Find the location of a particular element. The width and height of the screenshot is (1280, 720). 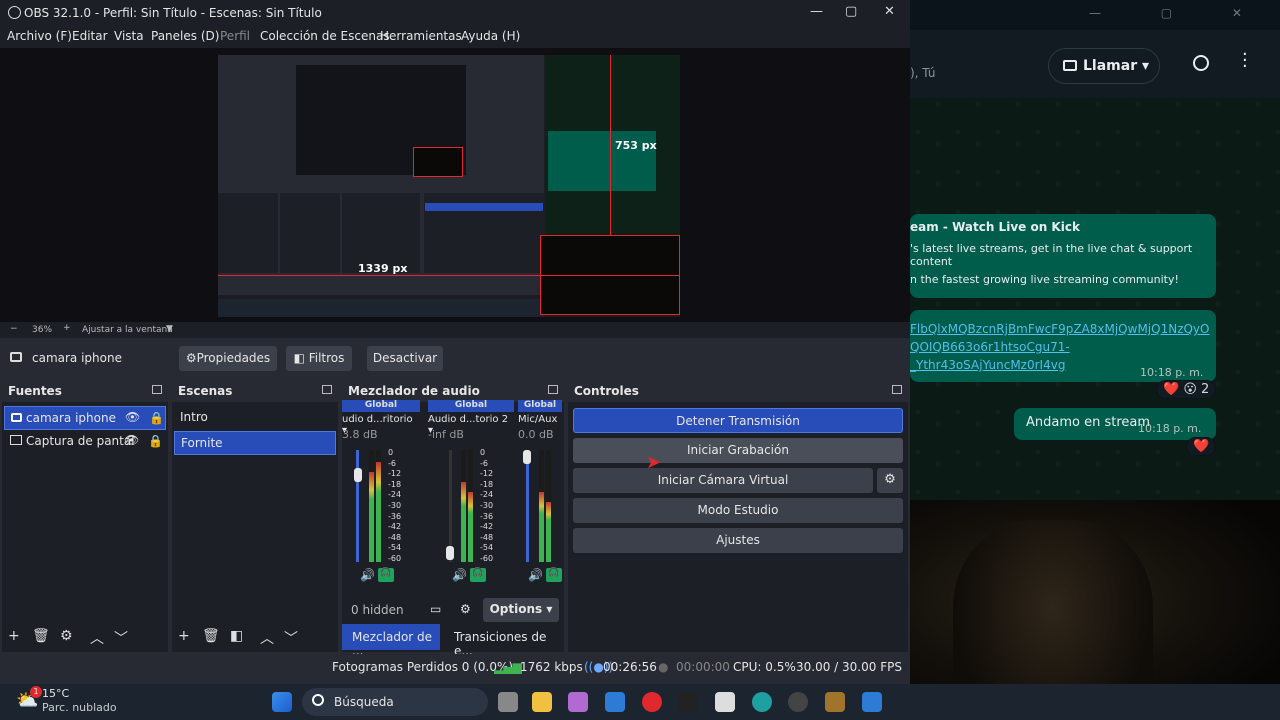

capcut-icon is located at coordinates (725, 702).